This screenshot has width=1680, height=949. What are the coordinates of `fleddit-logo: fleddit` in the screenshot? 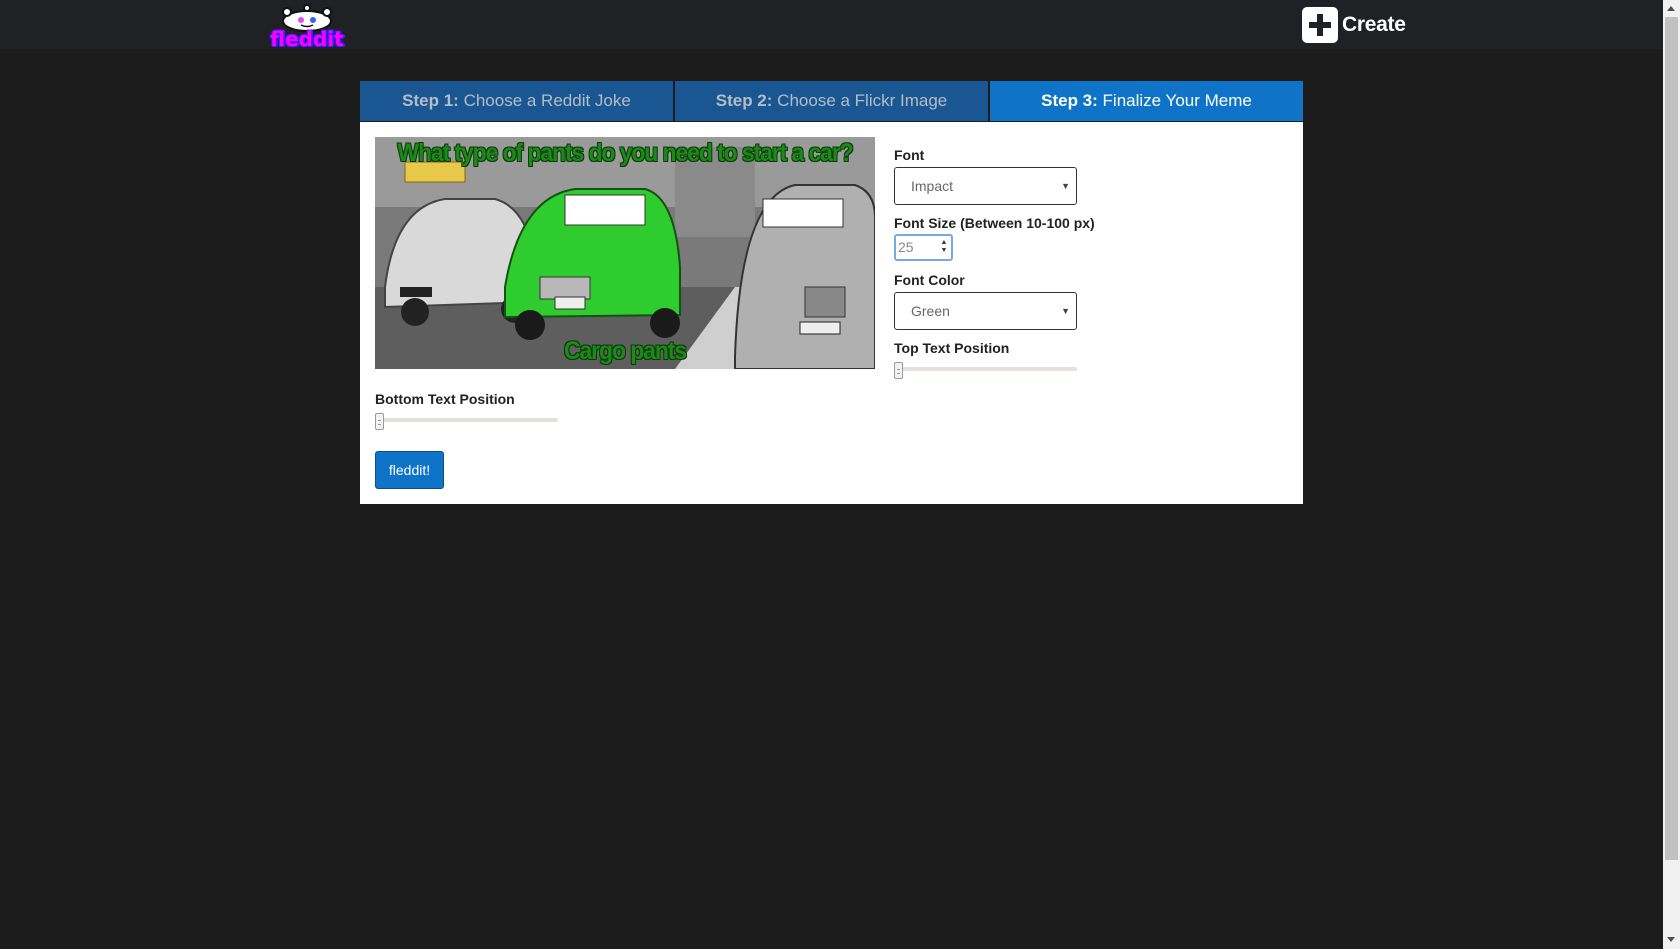 It's located at (307, 27).